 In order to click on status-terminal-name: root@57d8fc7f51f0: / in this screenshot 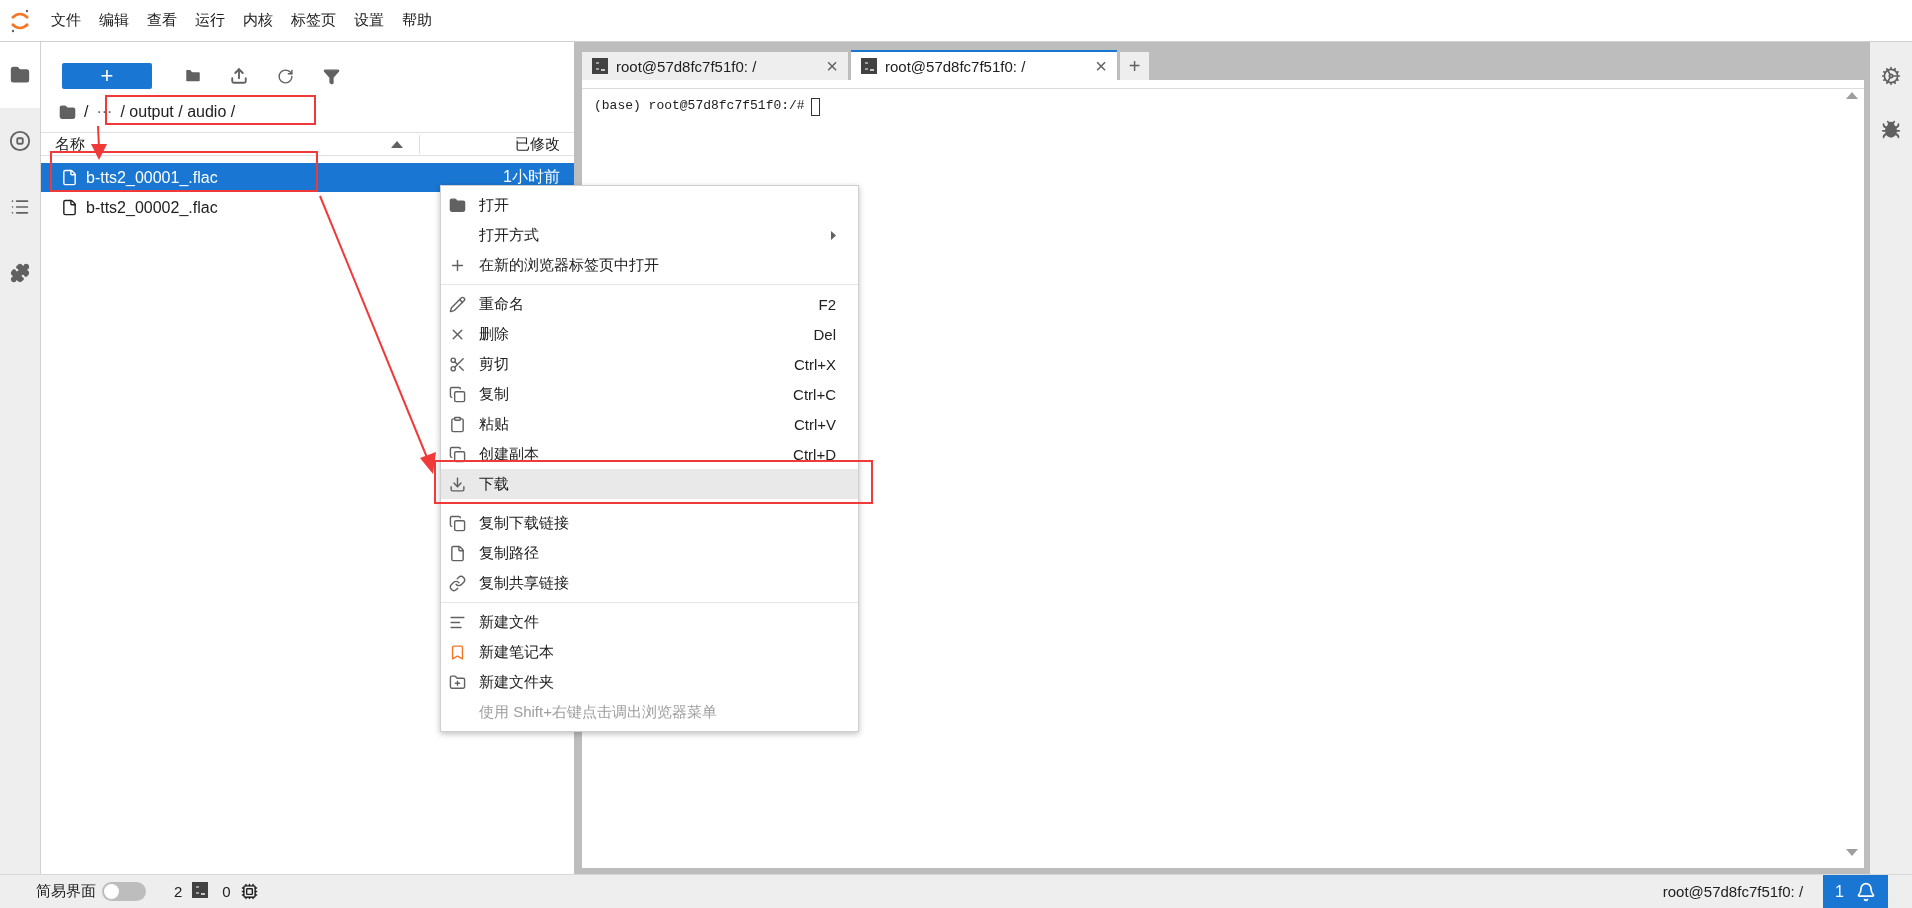, I will do `click(1733, 891)`.